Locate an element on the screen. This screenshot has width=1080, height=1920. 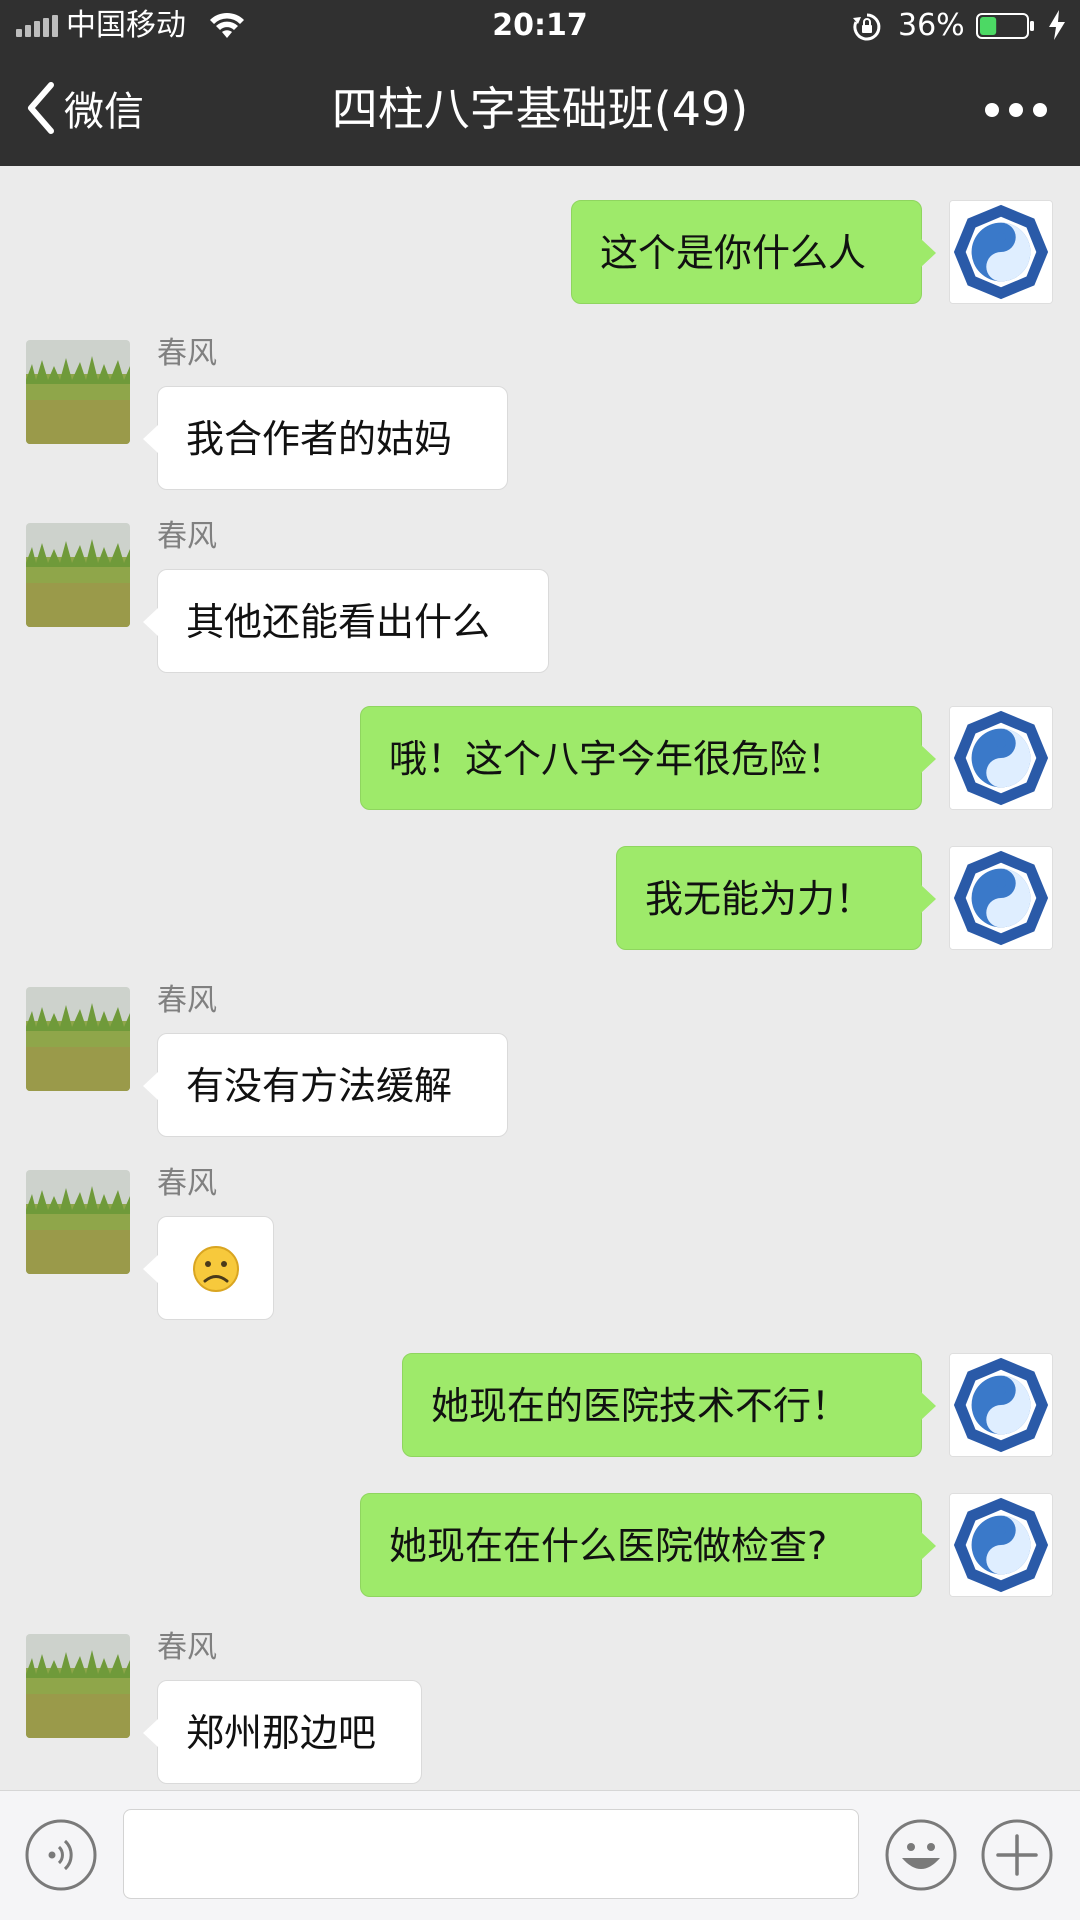
input-bar is located at coordinates (540, 1855).